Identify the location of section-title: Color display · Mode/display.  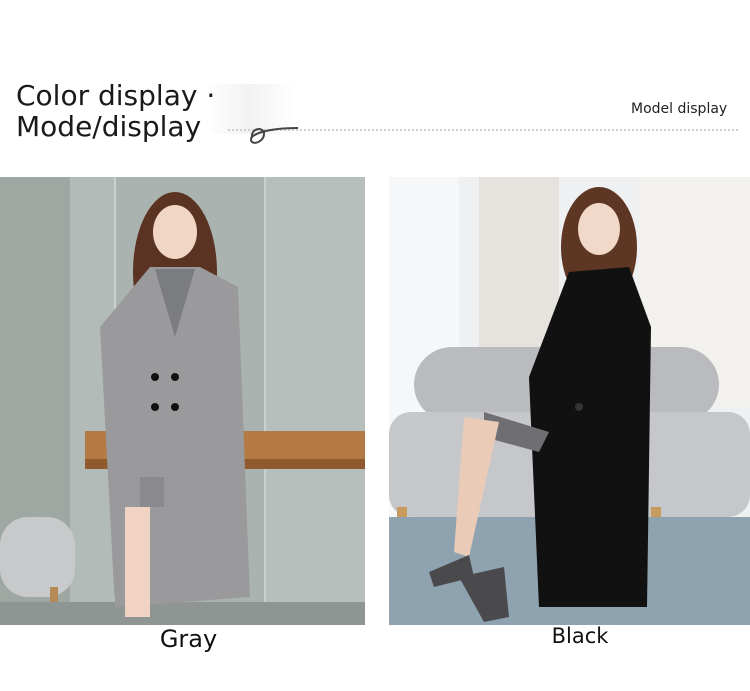
(115, 111).